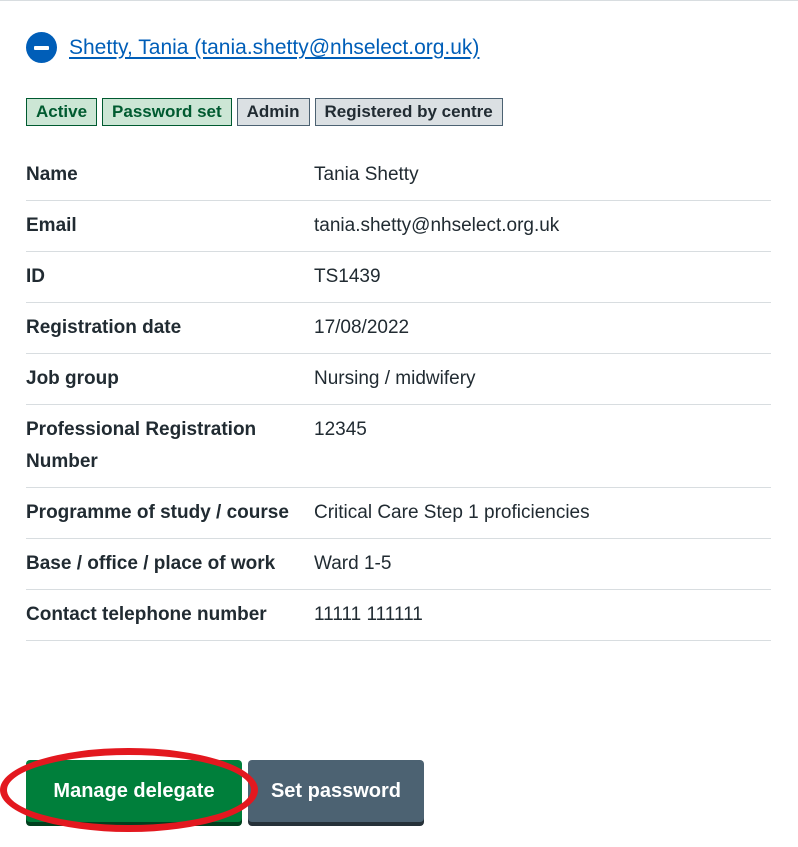 This screenshot has width=798, height=847. I want to click on tag-active: Active, so click(62, 112).